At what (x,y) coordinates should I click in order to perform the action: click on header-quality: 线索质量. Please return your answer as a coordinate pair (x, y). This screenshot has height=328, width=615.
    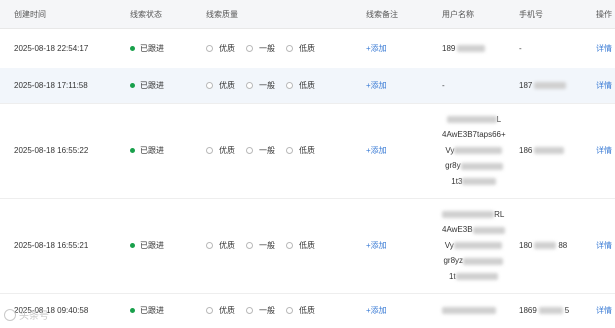
    Looking at the image, I should click on (222, 14).